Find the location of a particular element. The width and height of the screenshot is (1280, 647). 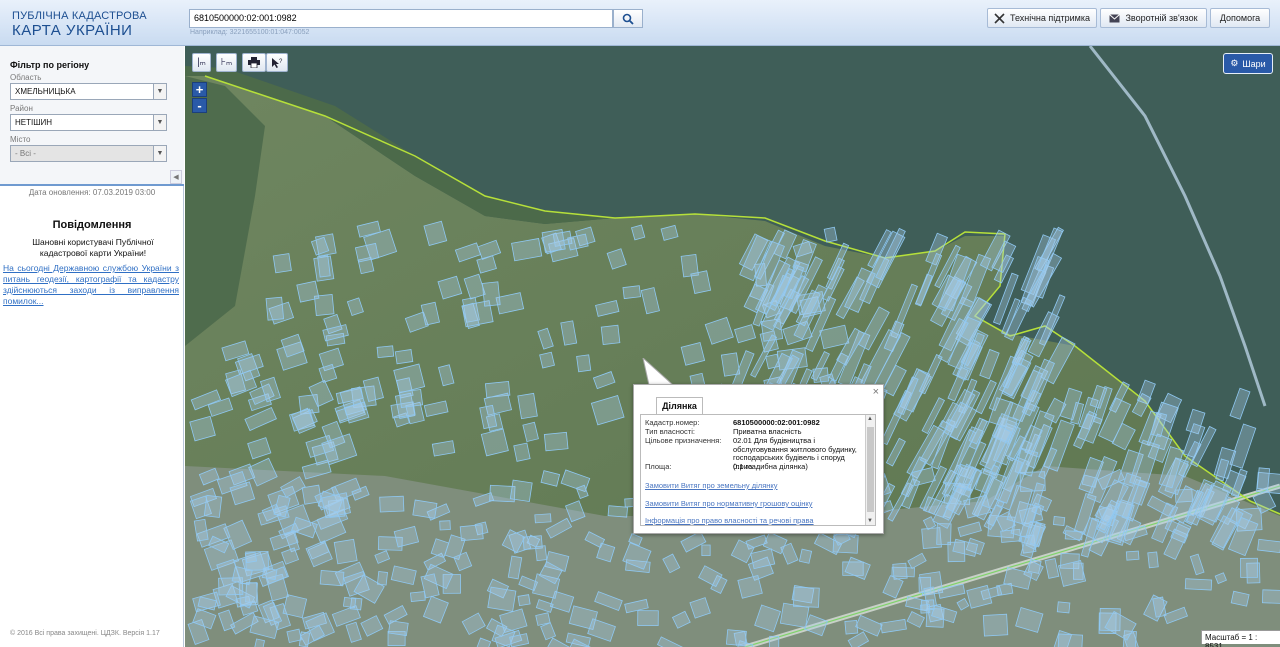

search-hint: Наприклад: 3221655100:01:047:0052 is located at coordinates (250, 32).